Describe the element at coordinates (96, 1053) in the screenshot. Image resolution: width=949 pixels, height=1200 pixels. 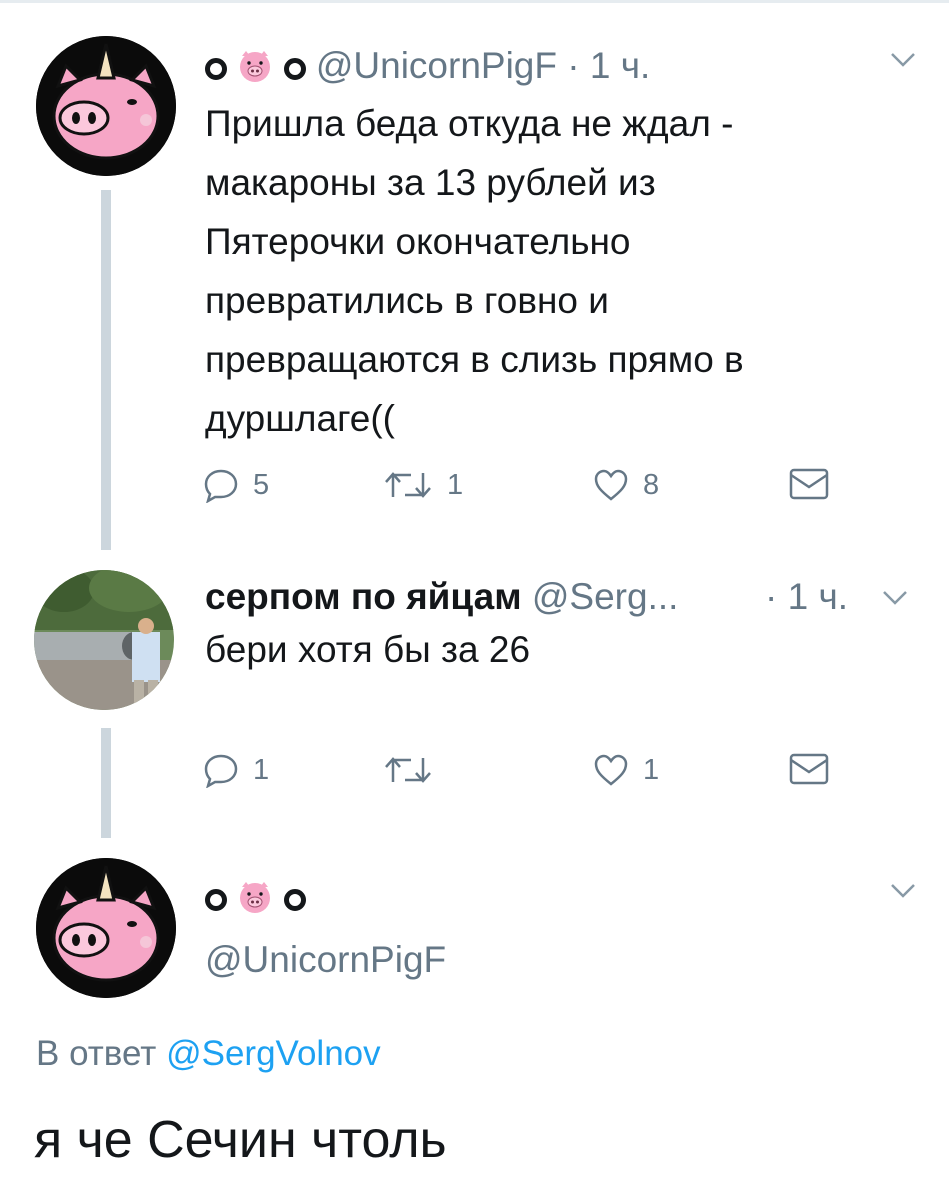
I see `reply-prefix: В ответ` at that location.